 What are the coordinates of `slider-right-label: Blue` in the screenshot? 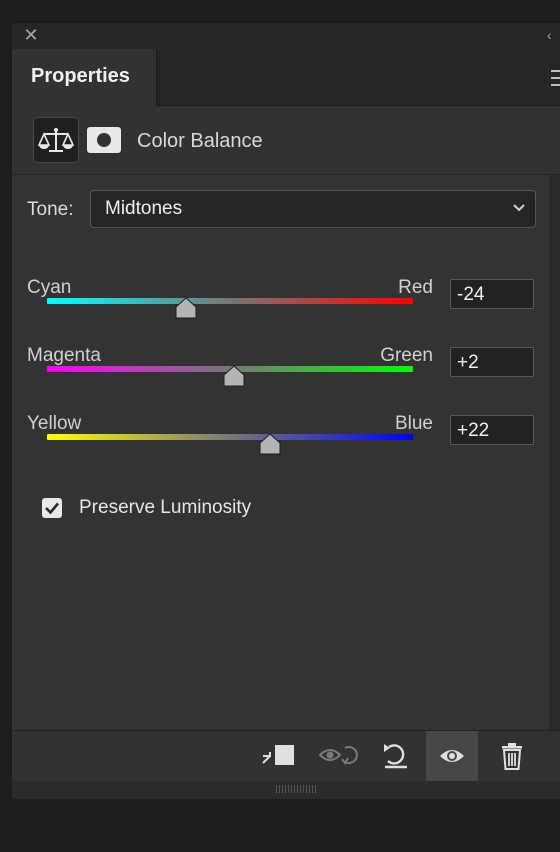 It's located at (413, 423).